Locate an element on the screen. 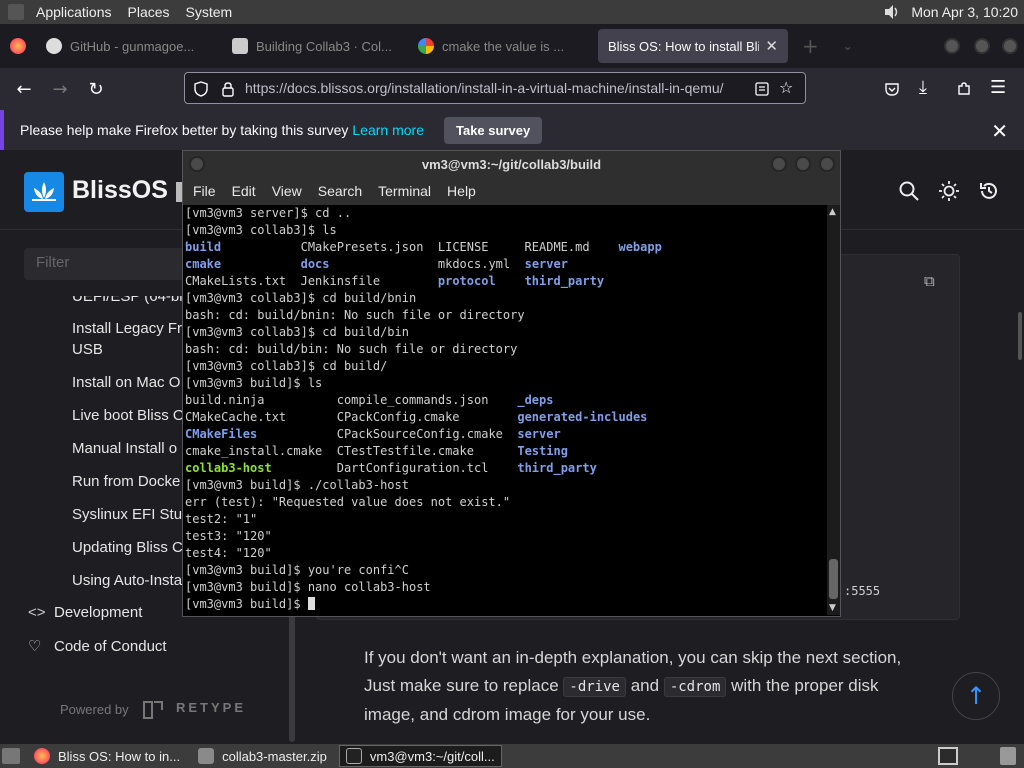 Image resolution: width=1024 pixels, height=768 pixels. sidebar-section-development: <> Development is located at coordinates (85, 612).